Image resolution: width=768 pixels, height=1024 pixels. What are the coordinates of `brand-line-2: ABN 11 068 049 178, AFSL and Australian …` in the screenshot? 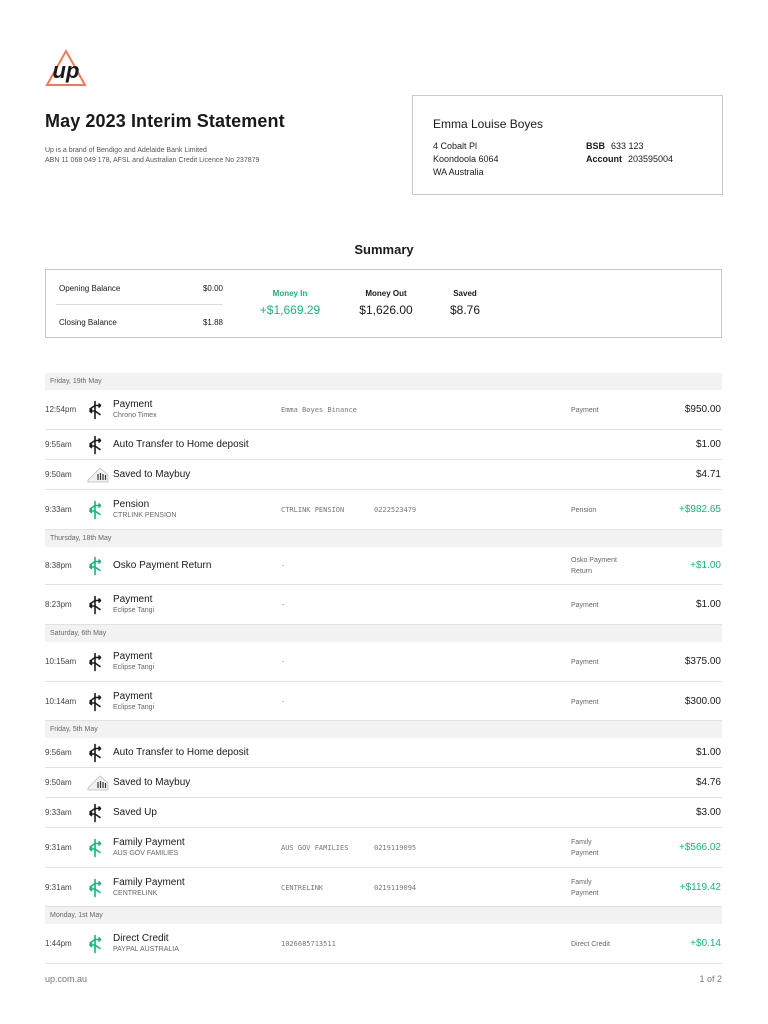 It's located at (152, 160).